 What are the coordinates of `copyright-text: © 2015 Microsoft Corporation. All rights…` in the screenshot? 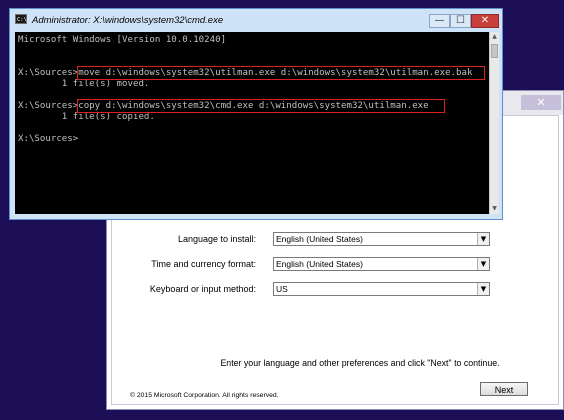 It's located at (204, 395).